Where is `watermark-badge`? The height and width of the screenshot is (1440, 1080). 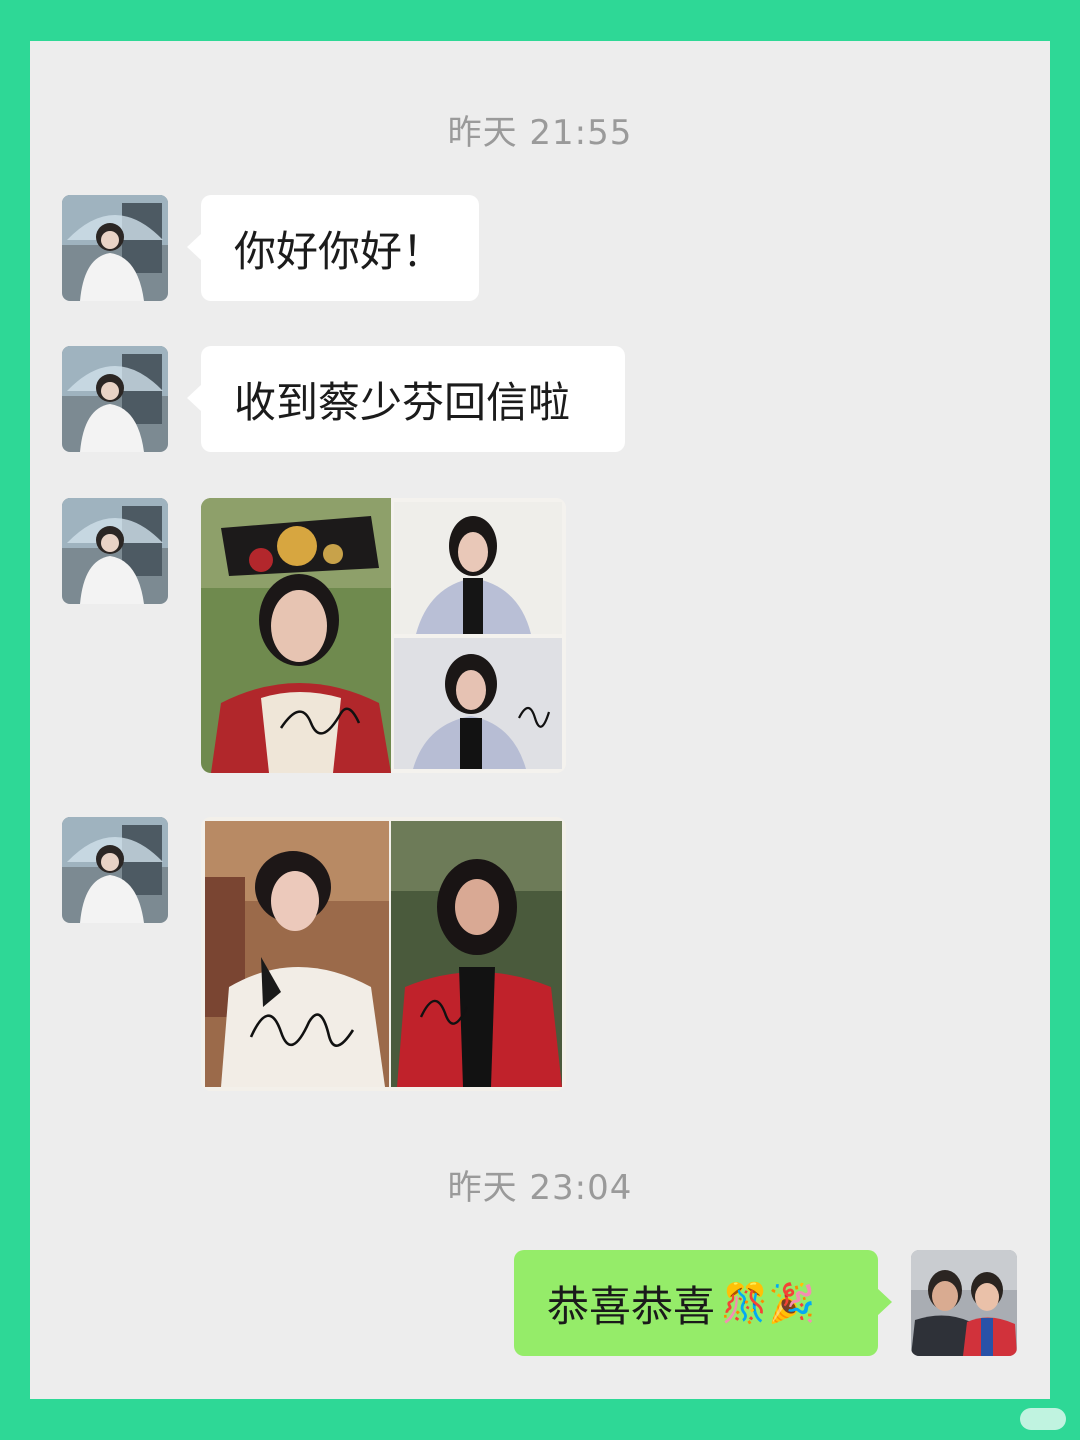
watermark-badge is located at coordinates (1043, 1419).